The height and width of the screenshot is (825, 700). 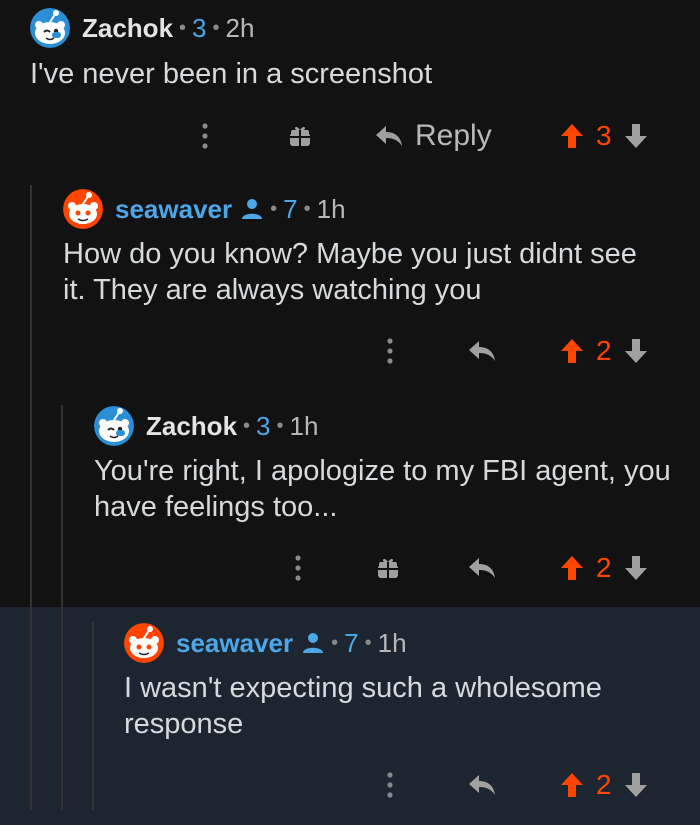 I want to click on comment-header: Zachok • 3 • 2h, so click(x=142, y=28).